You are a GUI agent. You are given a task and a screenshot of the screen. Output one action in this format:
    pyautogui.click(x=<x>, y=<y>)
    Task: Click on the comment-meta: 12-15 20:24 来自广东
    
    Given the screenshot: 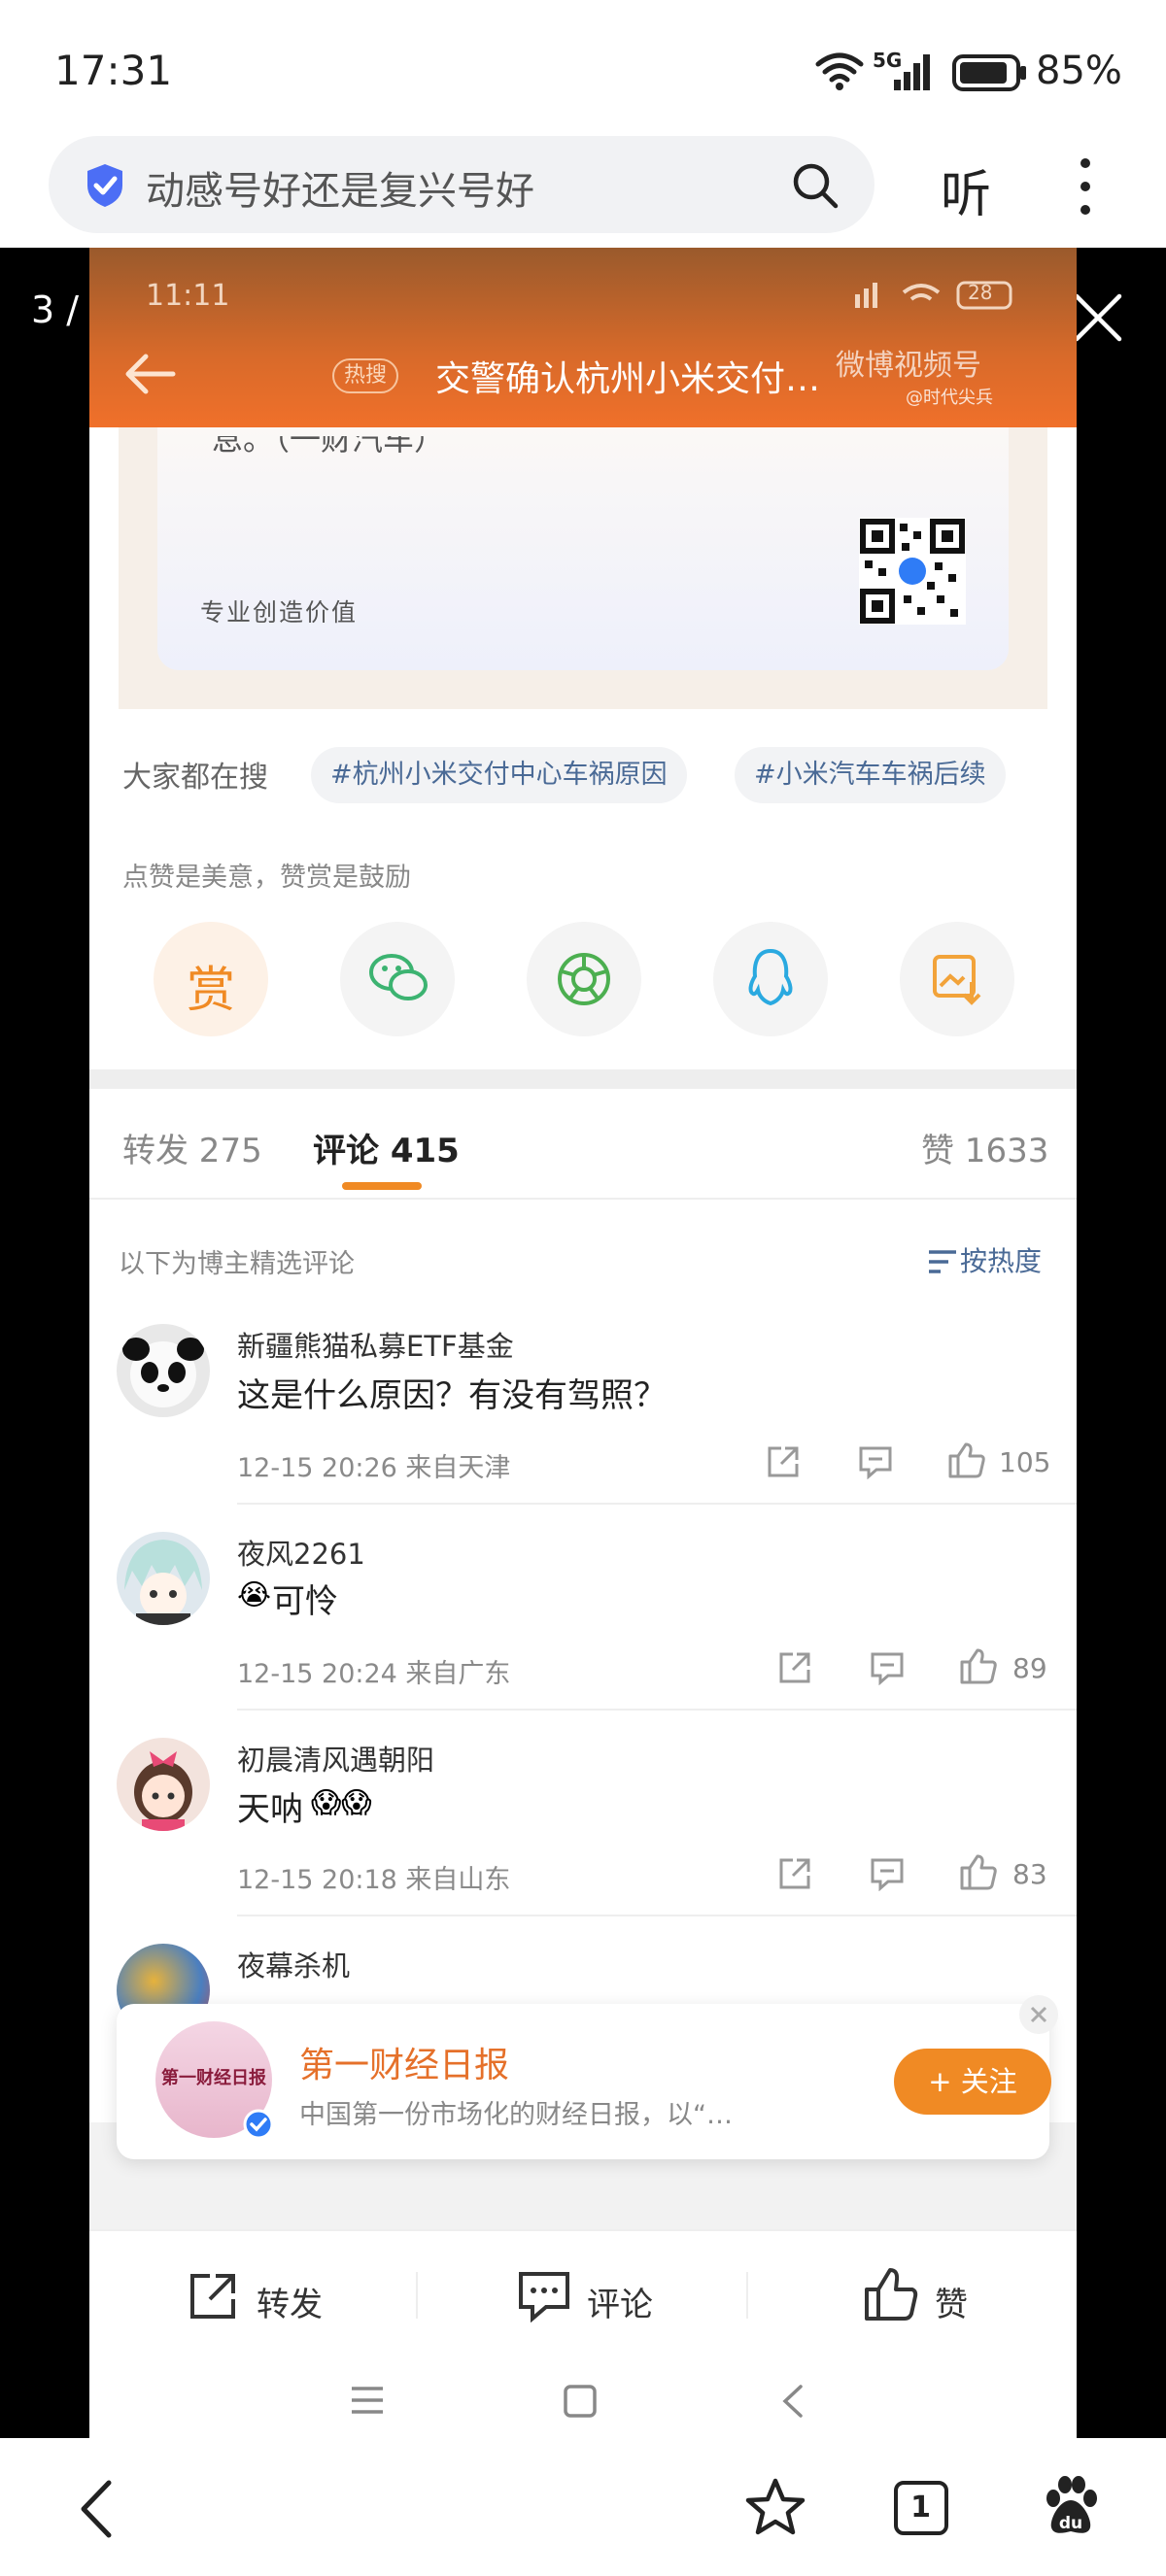 What is the action you would take?
    pyautogui.click(x=374, y=1674)
    